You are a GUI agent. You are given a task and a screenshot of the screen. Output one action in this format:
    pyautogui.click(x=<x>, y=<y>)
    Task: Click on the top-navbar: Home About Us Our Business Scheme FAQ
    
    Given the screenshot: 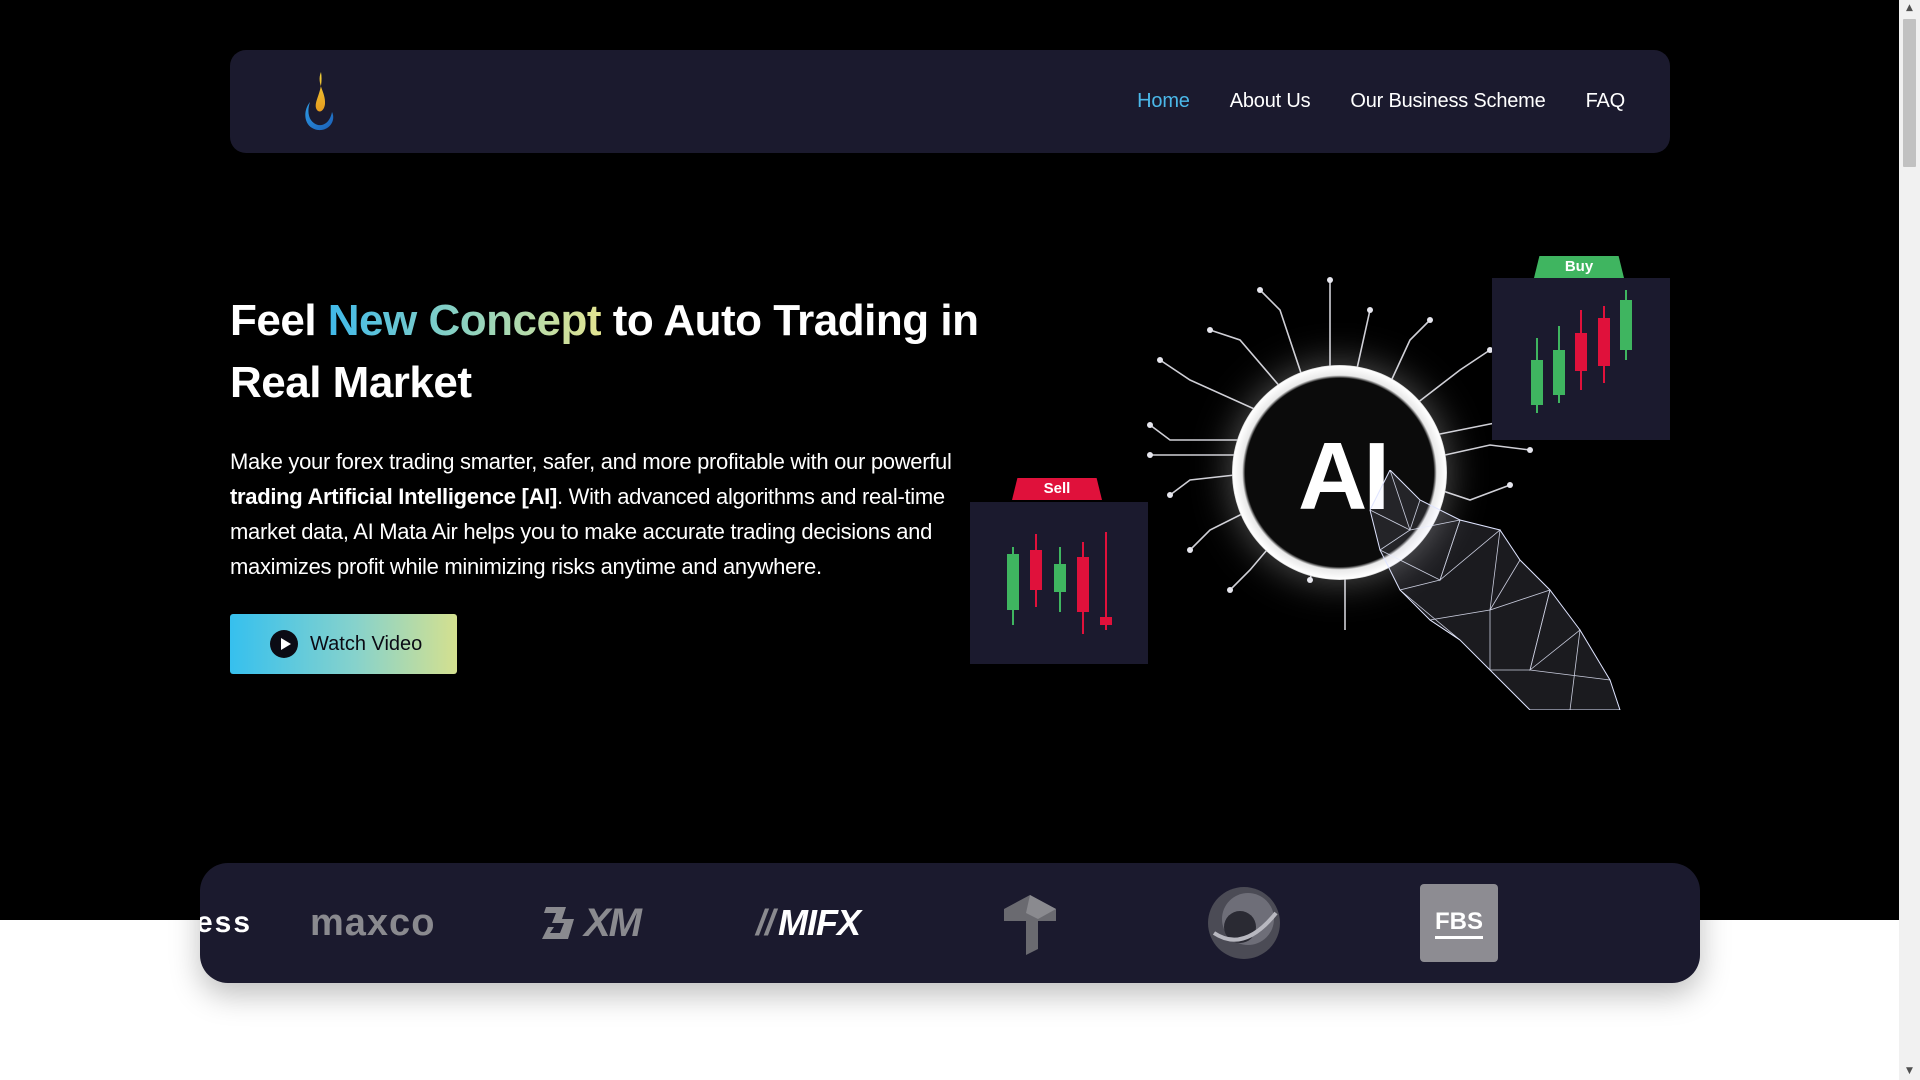 What is the action you would take?
    pyautogui.click(x=950, y=101)
    